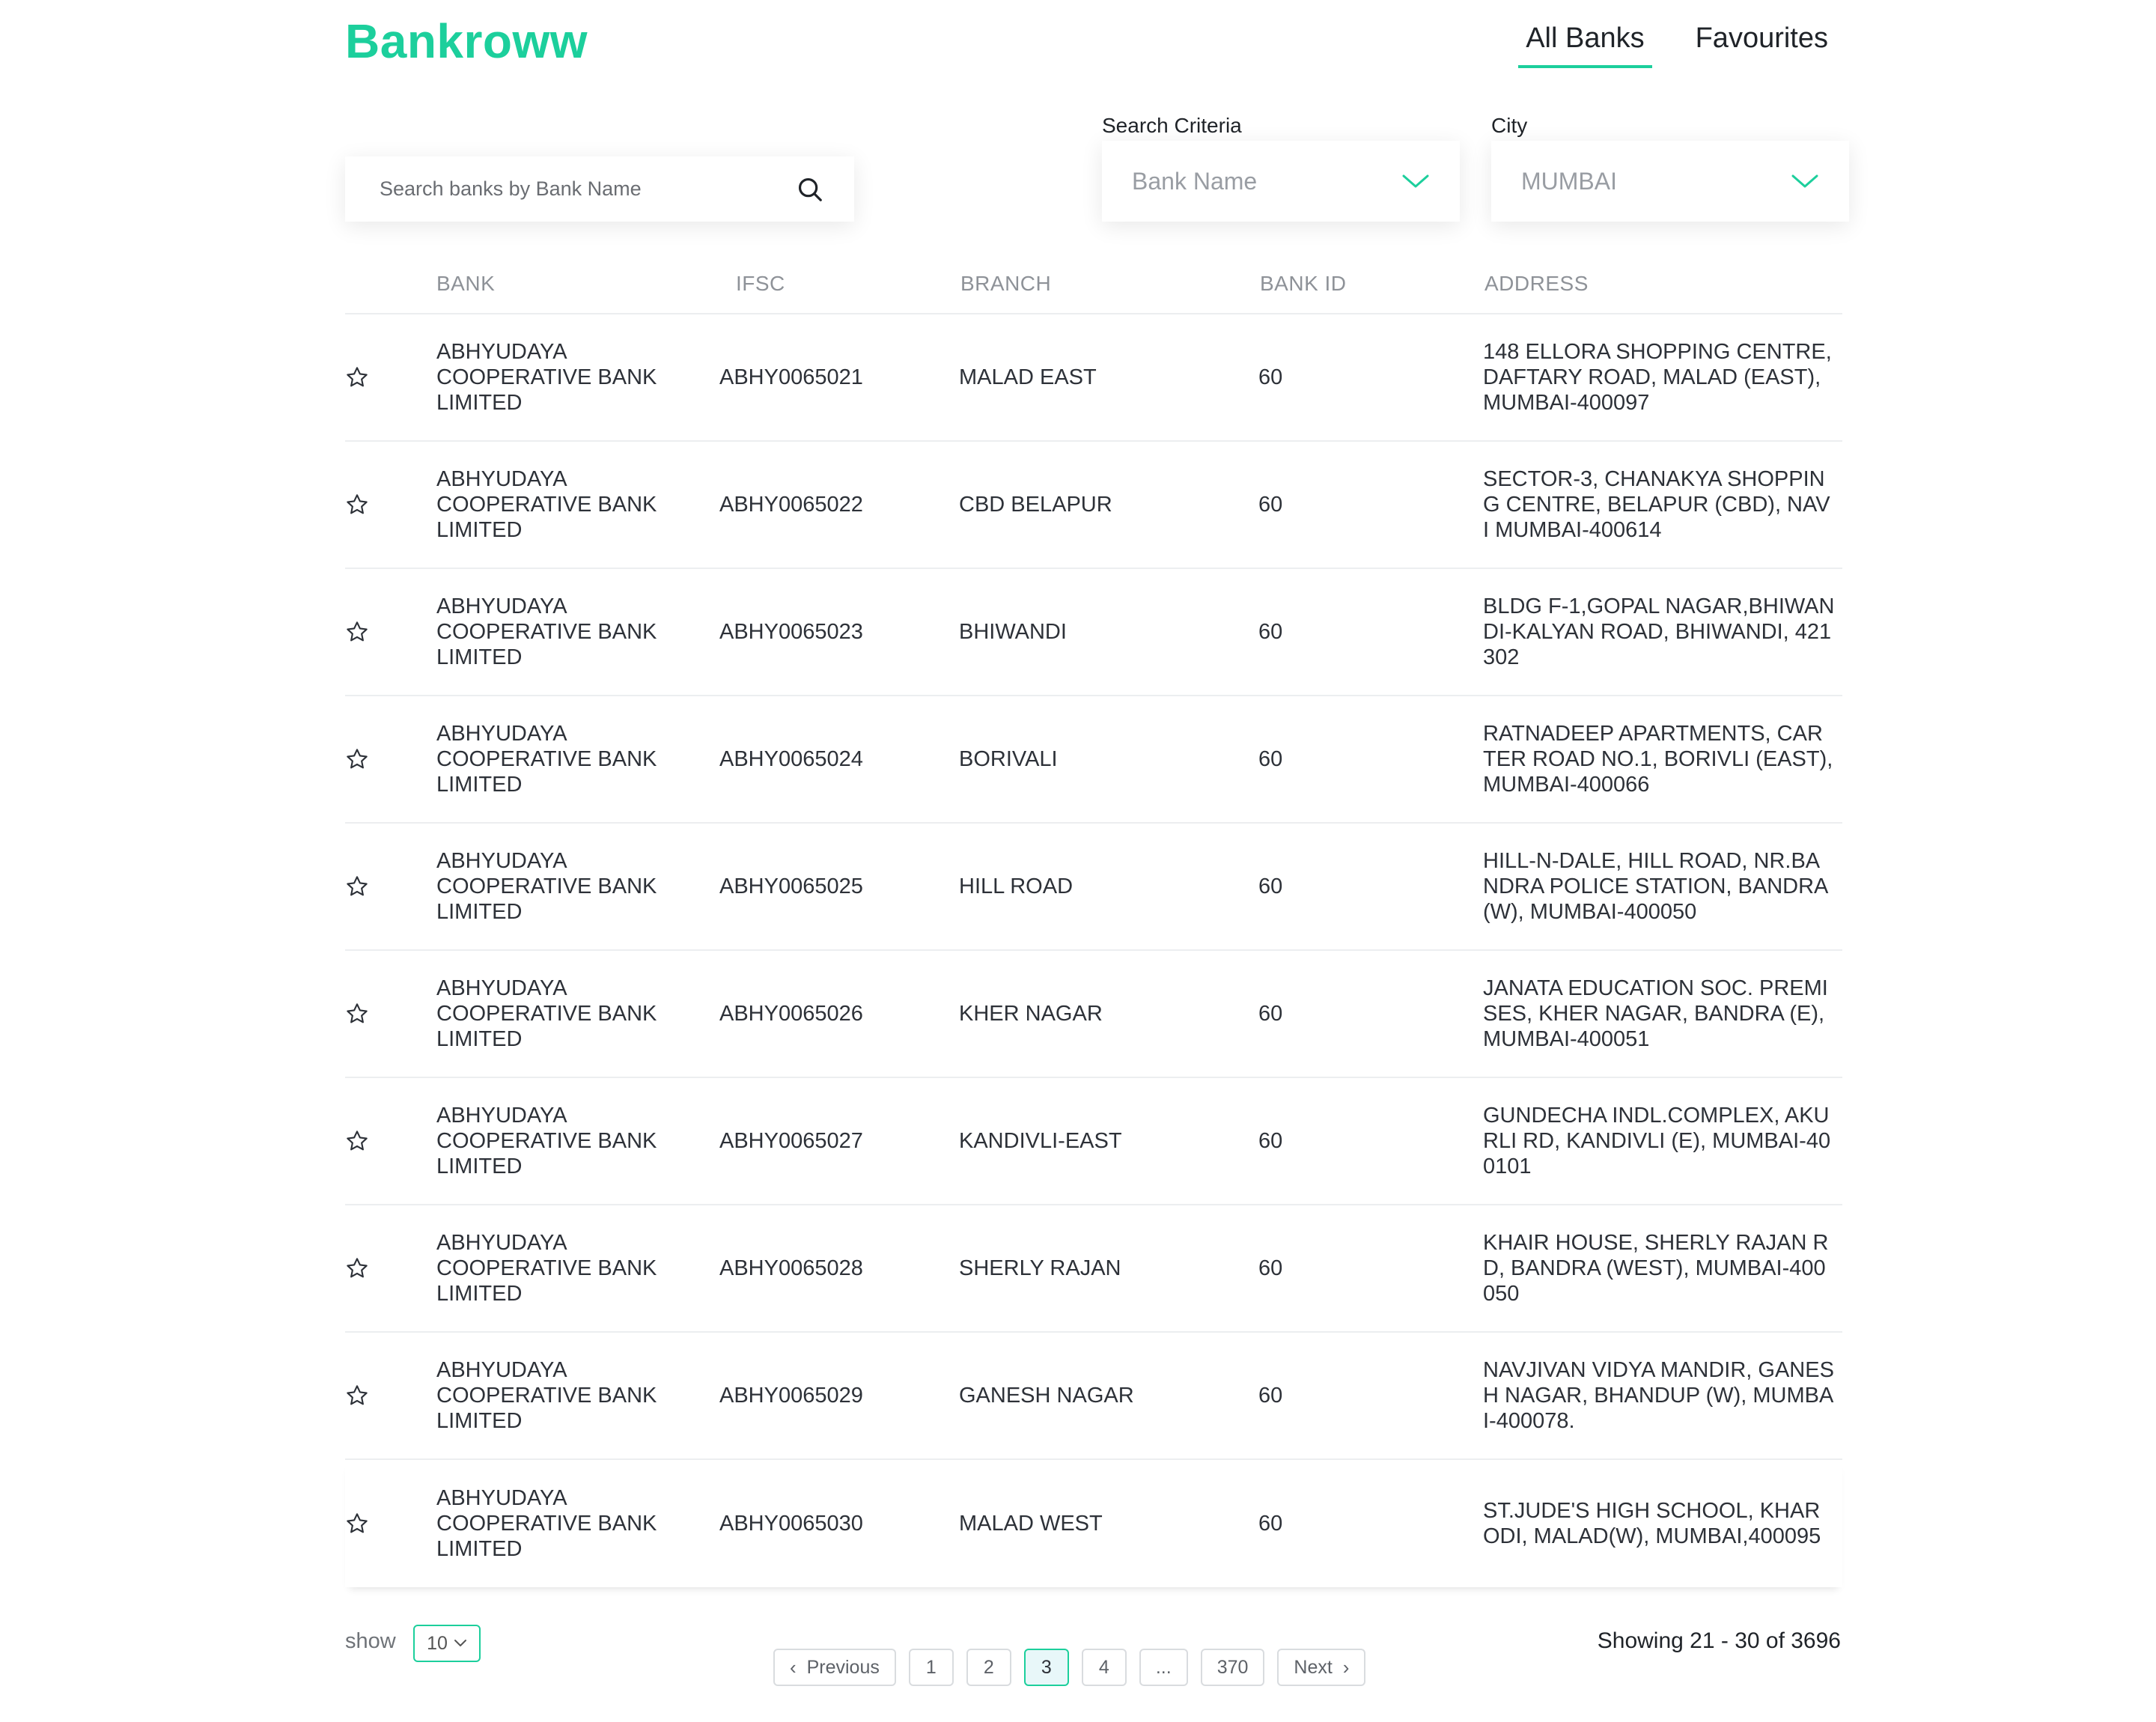 The height and width of the screenshot is (1722, 2156). I want to click on page-button: 1, so click(931, 1667).